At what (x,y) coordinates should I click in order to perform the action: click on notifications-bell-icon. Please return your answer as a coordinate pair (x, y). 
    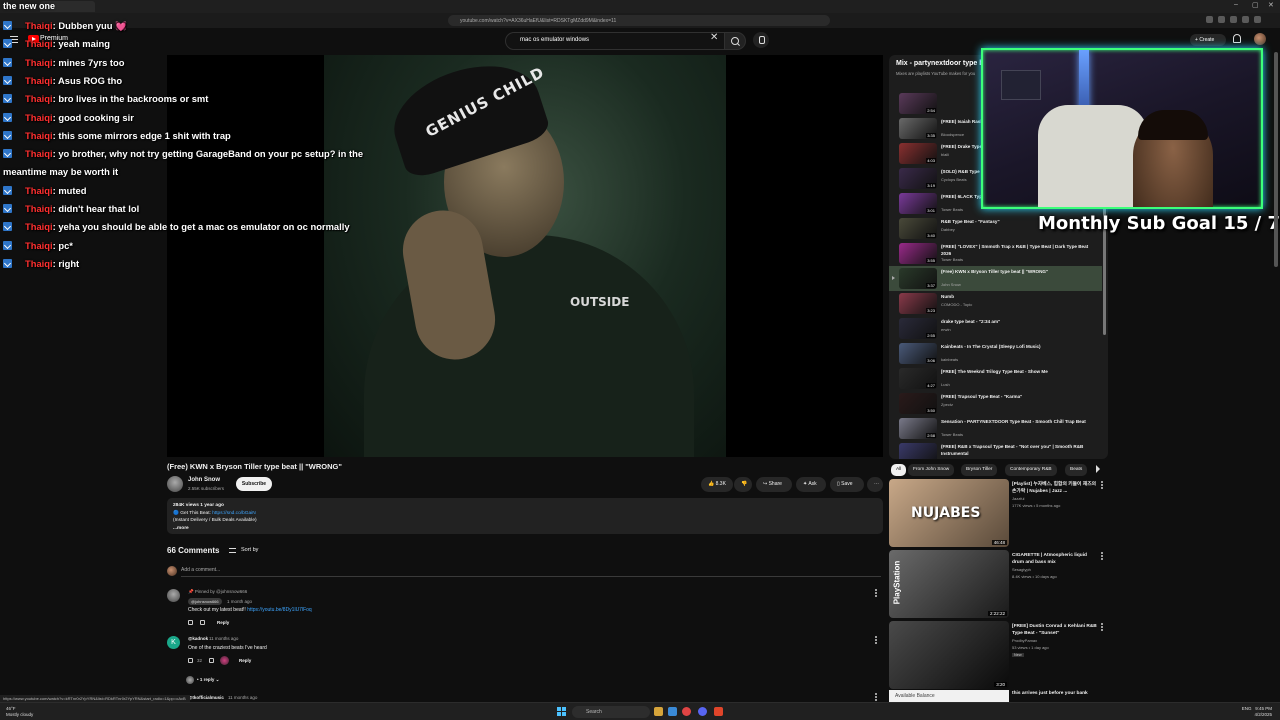
    Looking at the image, I should click on (1237, 38).